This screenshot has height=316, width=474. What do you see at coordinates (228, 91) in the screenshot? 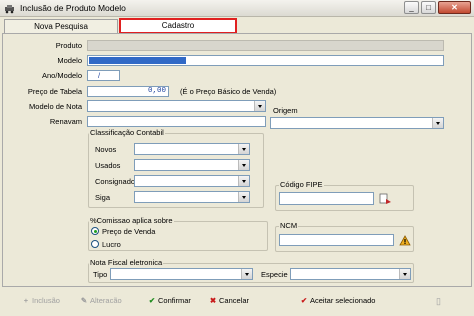
I see `preco-hint: (É o Preço Básico de Venda)` at bounding box center [228, 91].